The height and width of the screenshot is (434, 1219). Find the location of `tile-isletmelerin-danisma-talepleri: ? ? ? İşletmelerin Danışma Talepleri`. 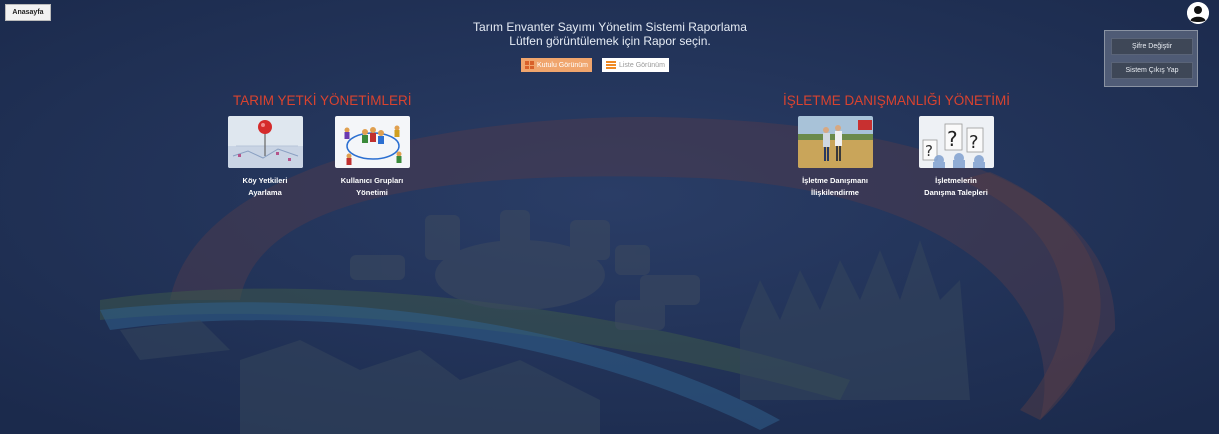

tile-isletmelerin-danisma-talepleri: ? ? ? İşletmelerin Danışma Talepleri is located at coordinates (956, 157).